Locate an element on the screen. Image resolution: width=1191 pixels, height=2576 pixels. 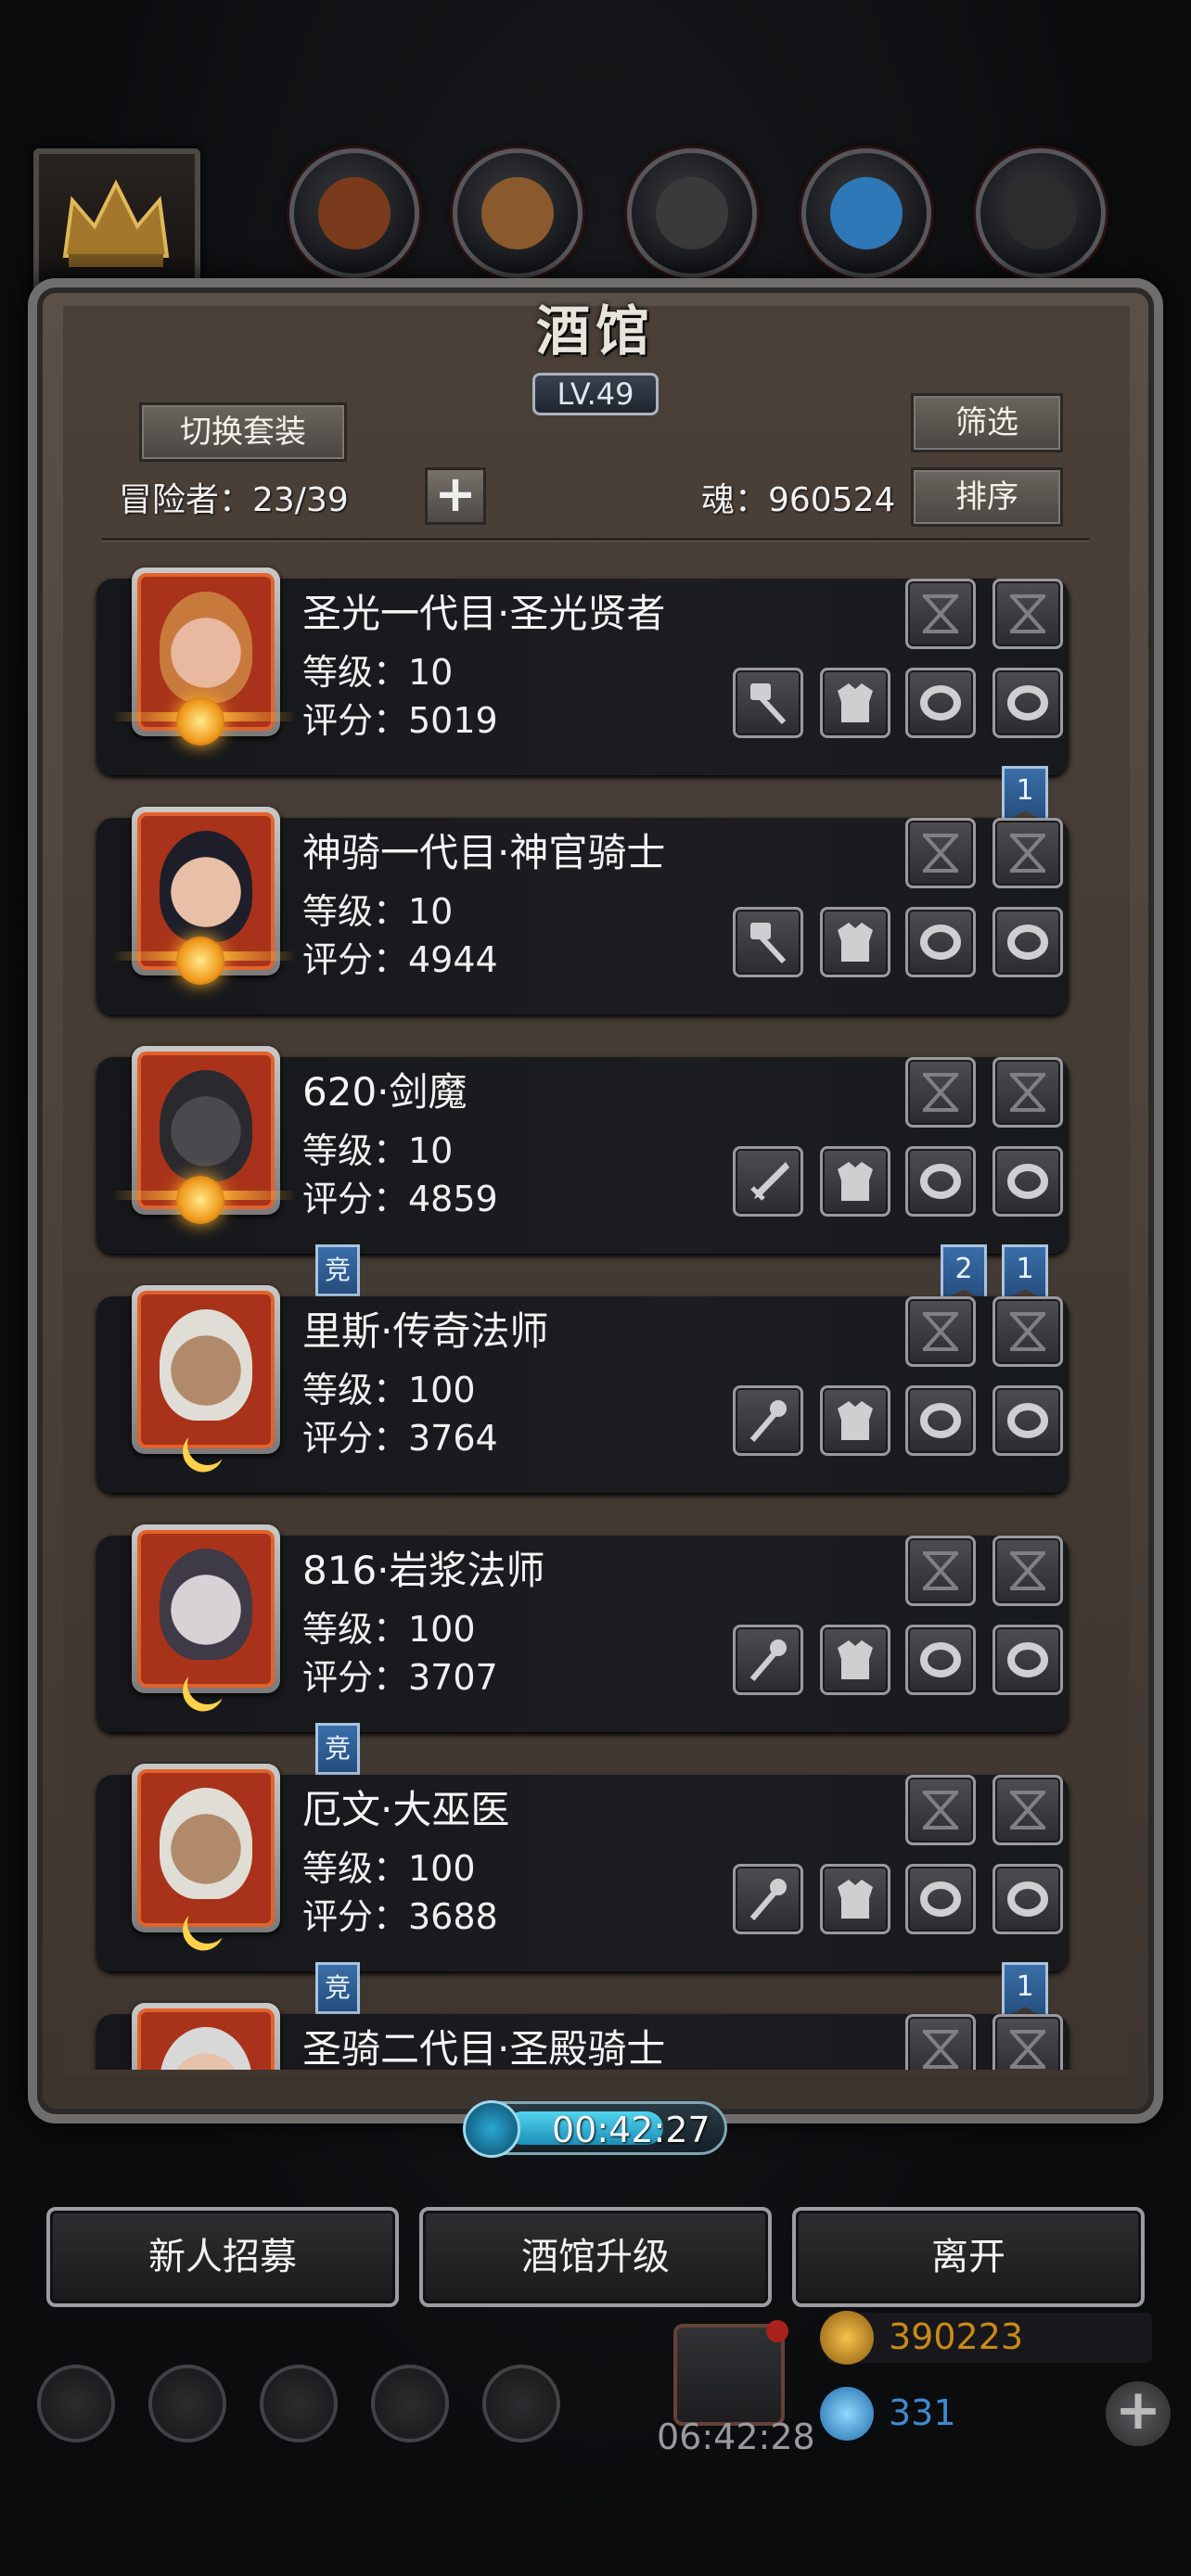
add-adventurer-slot-button: + is located at coordinates (455, 496).